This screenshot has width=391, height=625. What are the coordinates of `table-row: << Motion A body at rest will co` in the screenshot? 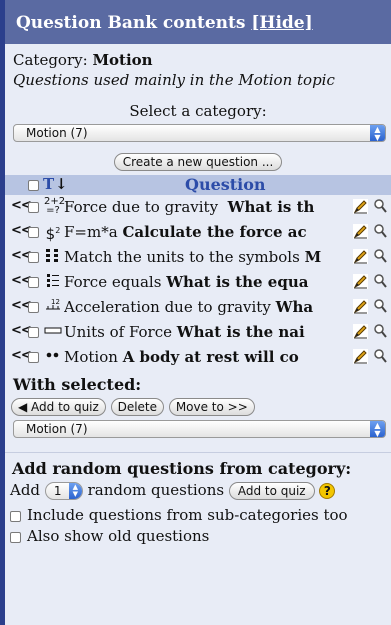 It's located at (198, 357).